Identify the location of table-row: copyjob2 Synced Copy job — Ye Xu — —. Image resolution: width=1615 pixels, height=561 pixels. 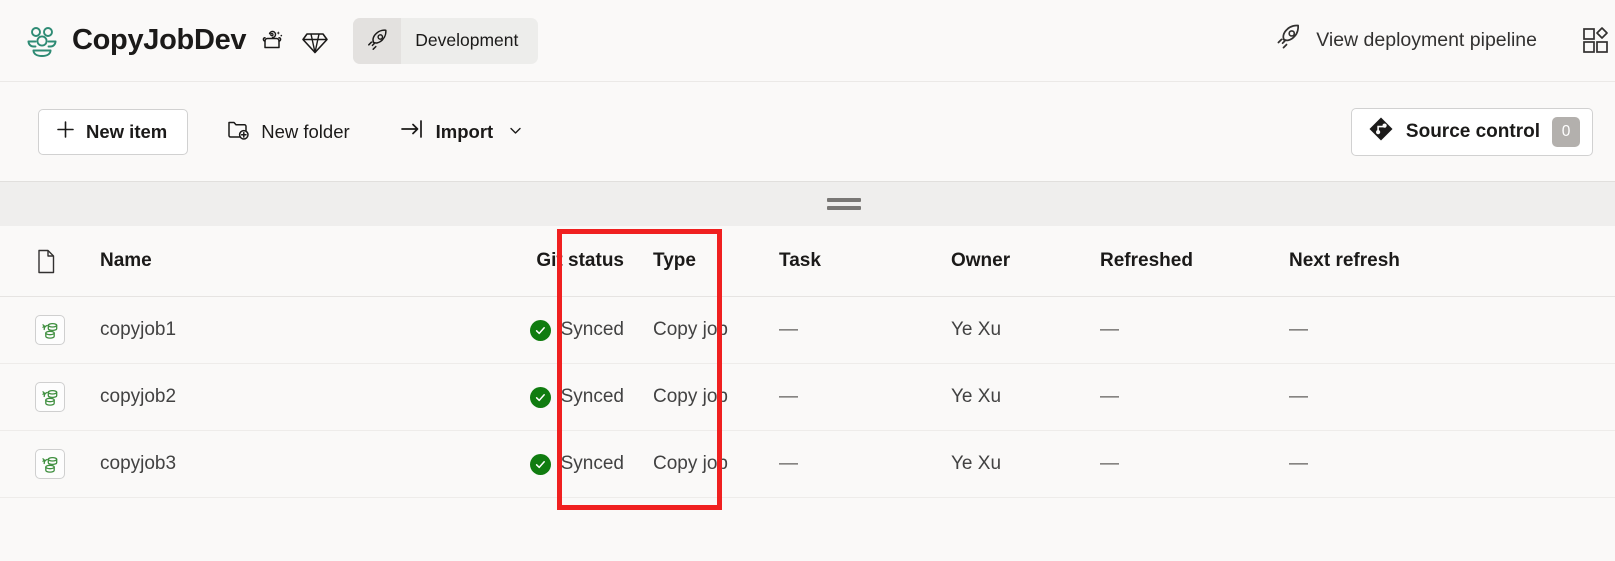
(807, 397).